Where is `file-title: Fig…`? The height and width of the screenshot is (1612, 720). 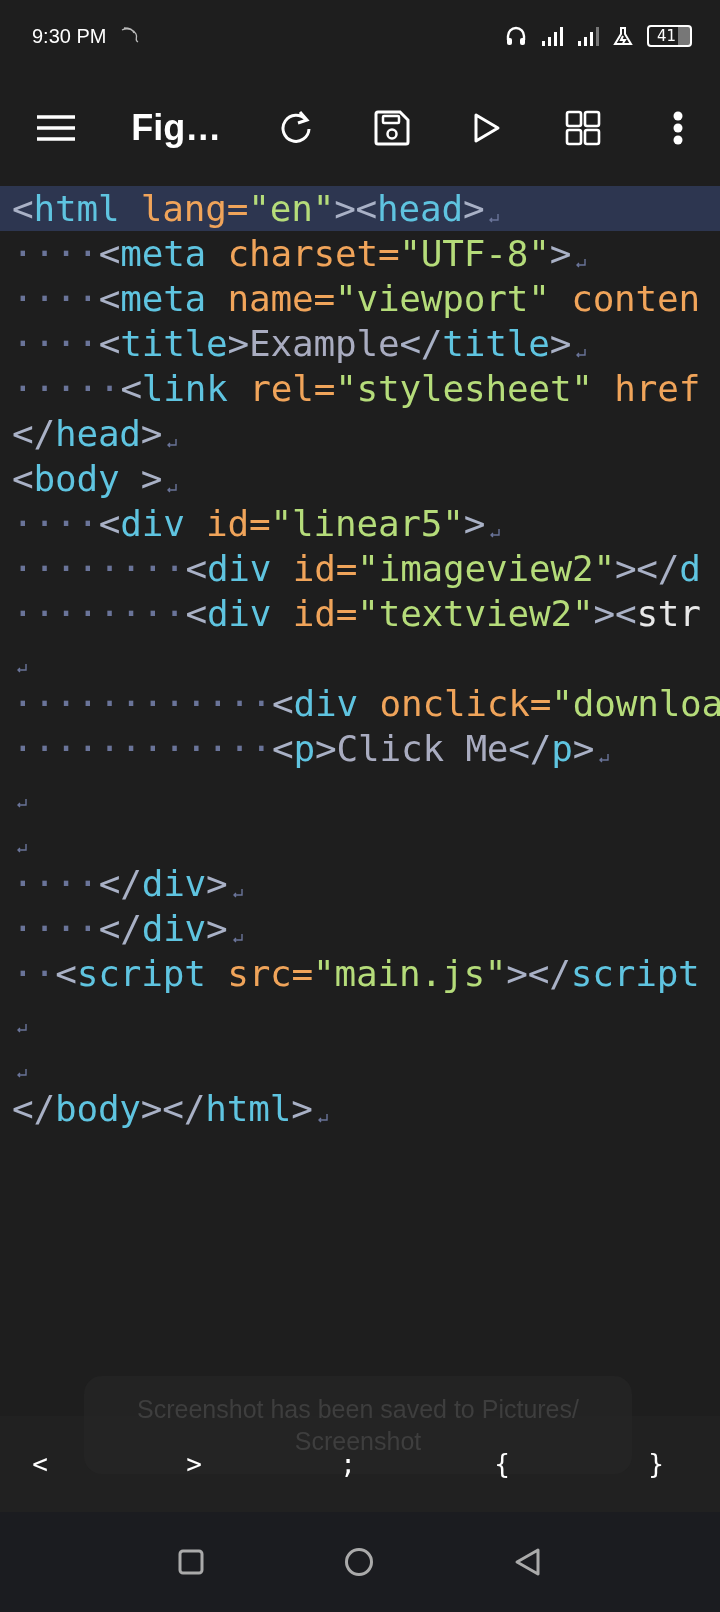 file-title: Fig… is located at coordinates (176, 128).